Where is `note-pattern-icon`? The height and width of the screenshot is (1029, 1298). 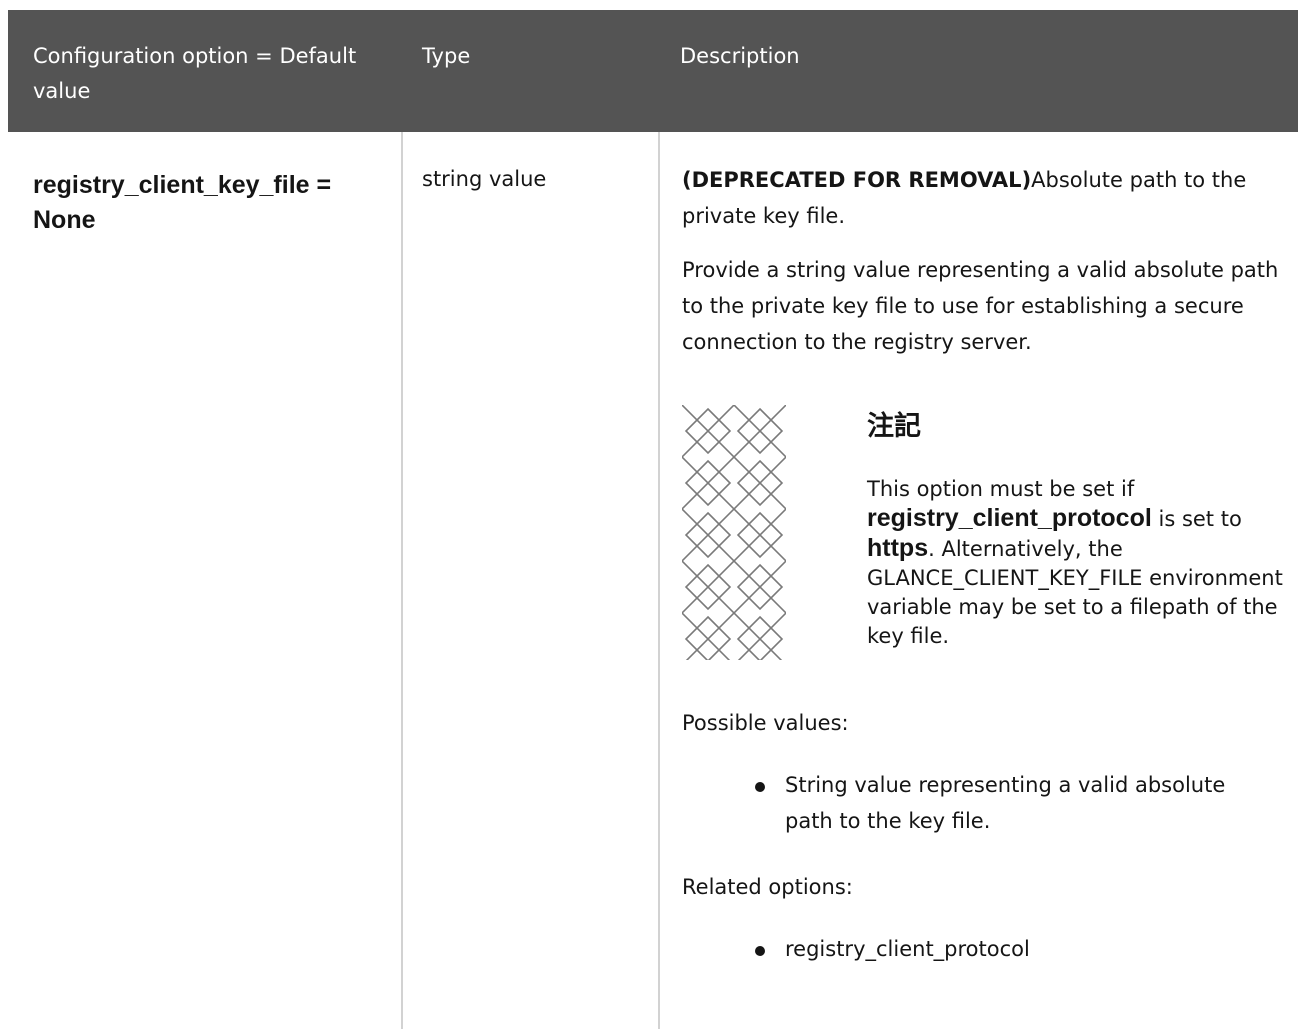 note-pattern-icon is located at coordinates (734, 532).